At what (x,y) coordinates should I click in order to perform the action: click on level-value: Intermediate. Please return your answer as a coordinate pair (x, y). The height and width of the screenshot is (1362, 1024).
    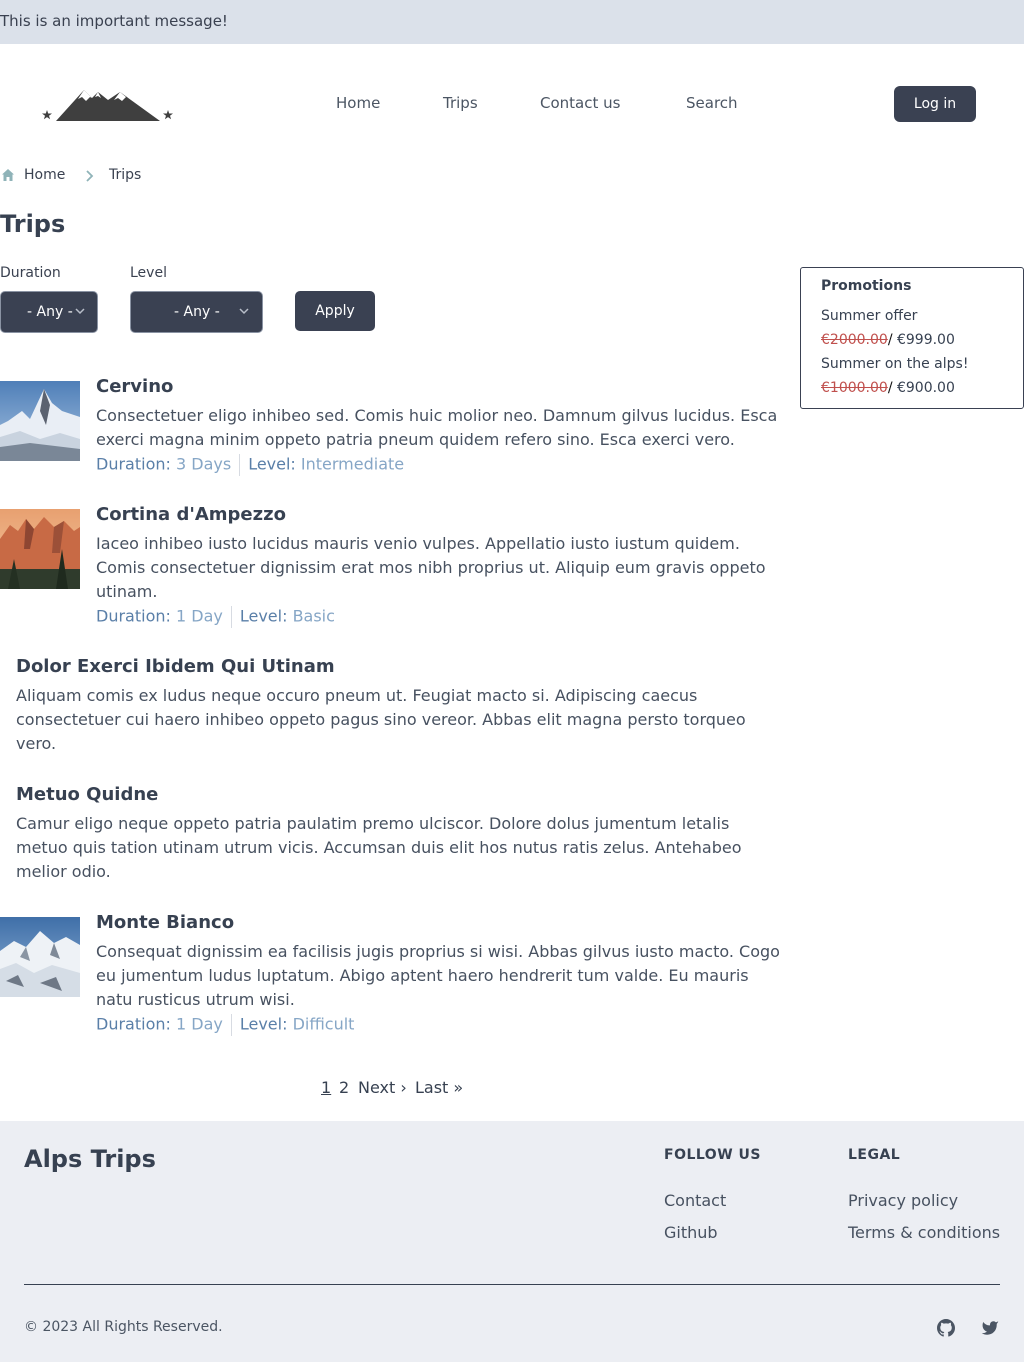
    Looking at the image, I should click on (352, 464).